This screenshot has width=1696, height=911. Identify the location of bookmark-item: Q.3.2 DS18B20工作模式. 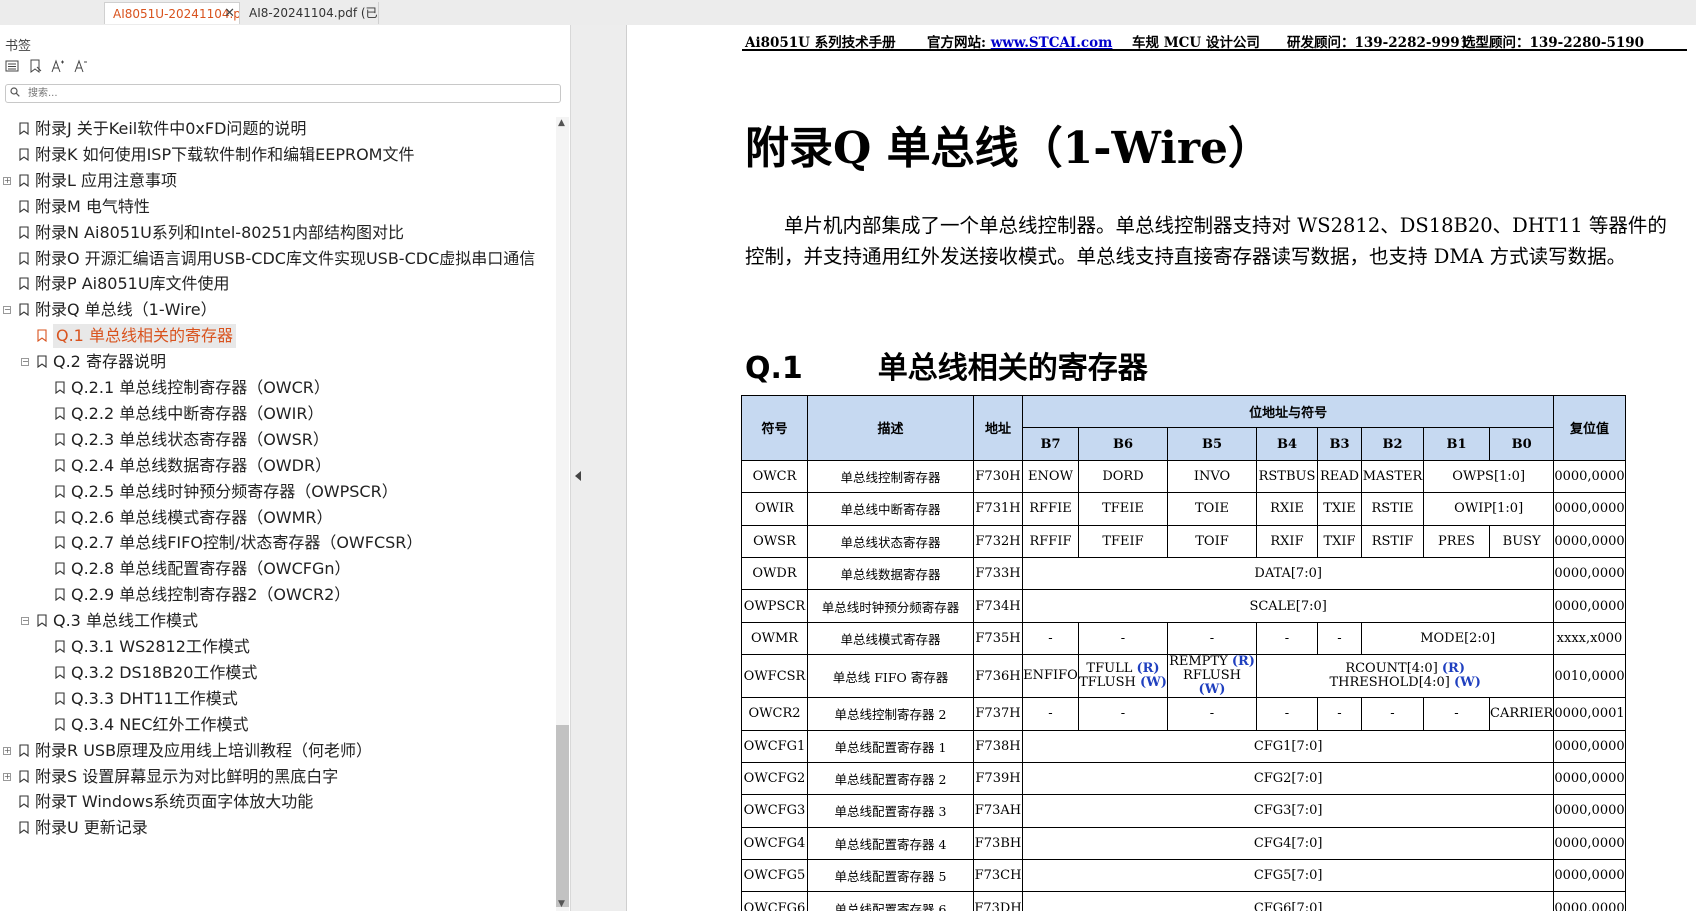
(276, 673).